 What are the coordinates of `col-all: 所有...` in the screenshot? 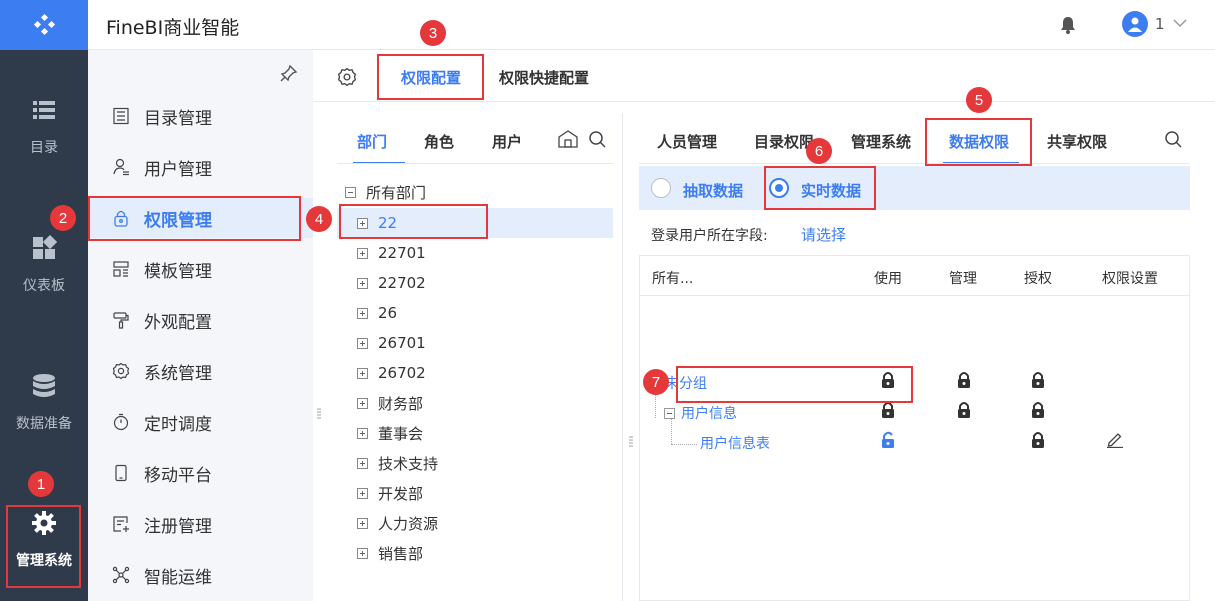 It's located at (673, 279).